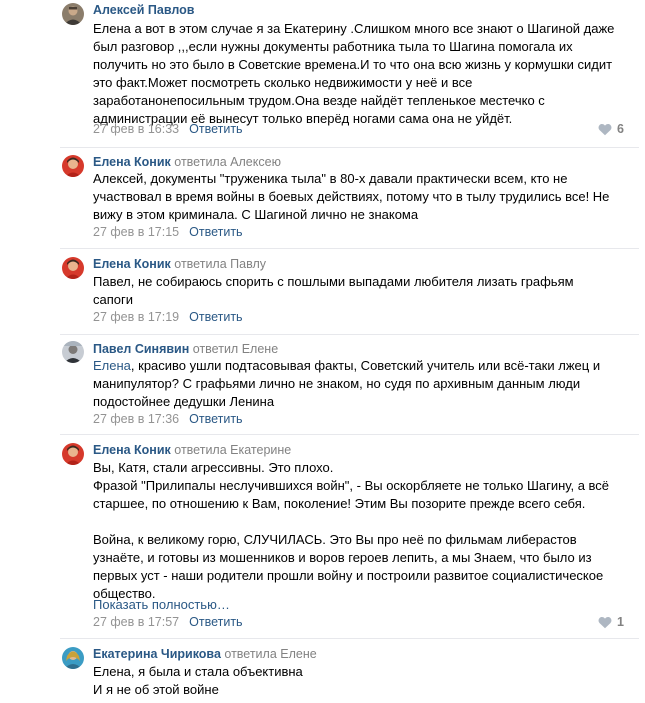  Describe the element at coordinates (157, 654) in the screenshot. I see `author-name: Екатерина Чирикова` at that location.